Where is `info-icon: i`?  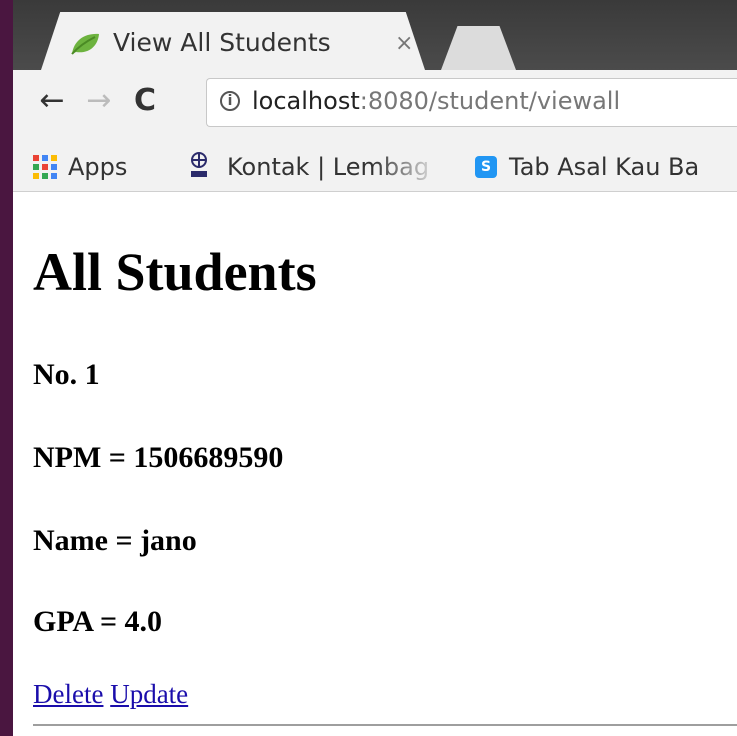
info-icon: i is located at coordinates (230, 101).